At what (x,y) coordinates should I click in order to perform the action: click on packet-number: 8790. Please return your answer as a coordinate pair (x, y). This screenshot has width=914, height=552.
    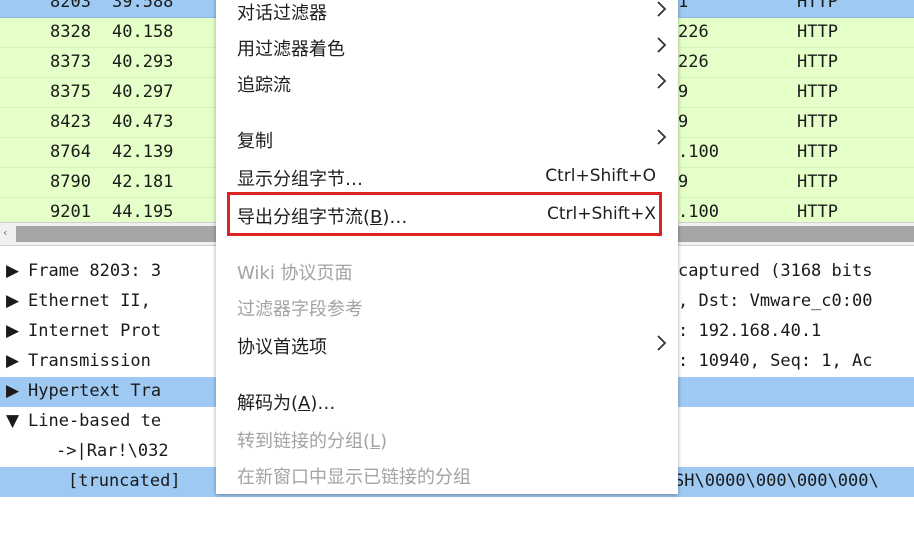
    Looking at the image, I should click on (70, 182).